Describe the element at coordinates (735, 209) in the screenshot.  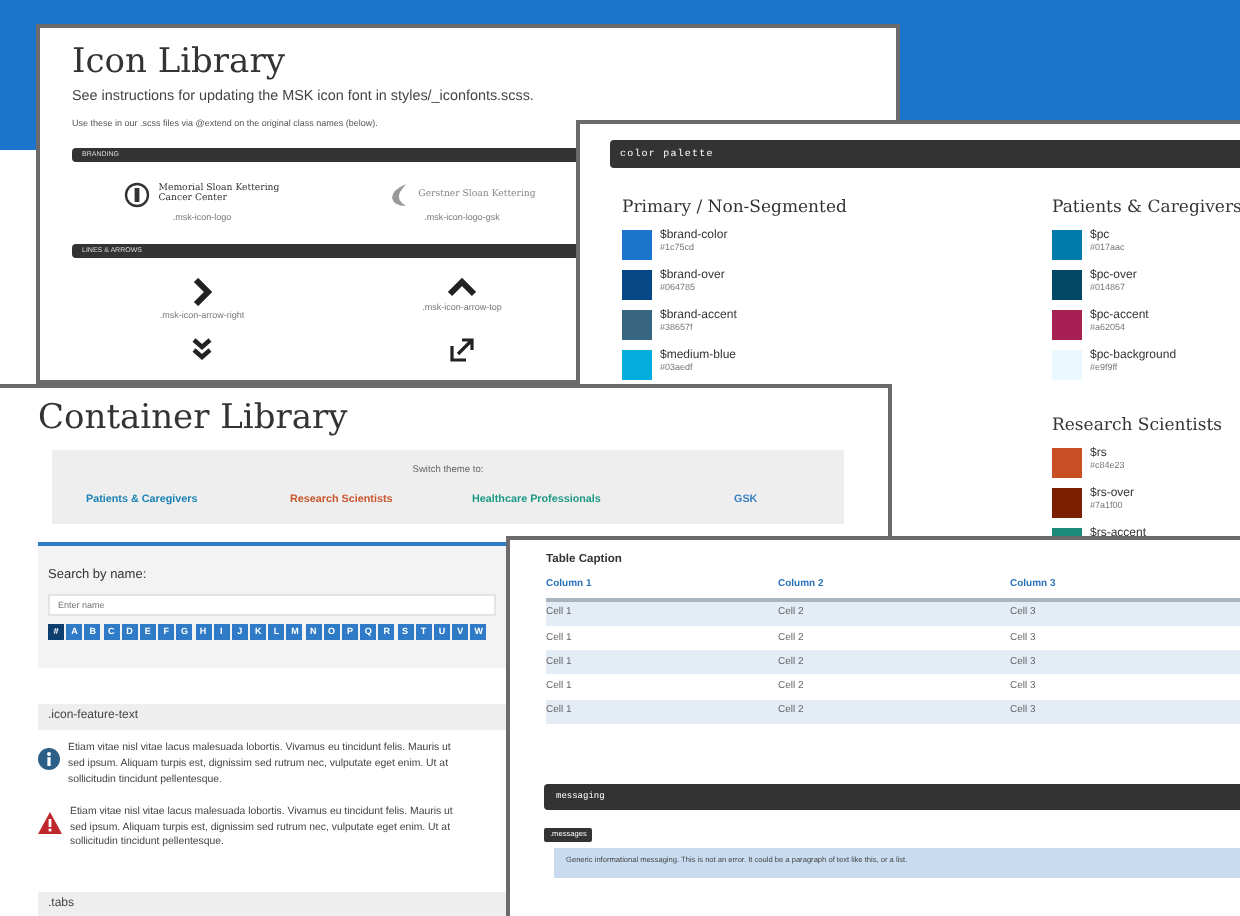
I see `group-title: Primary / Non-Segmented` at that location.